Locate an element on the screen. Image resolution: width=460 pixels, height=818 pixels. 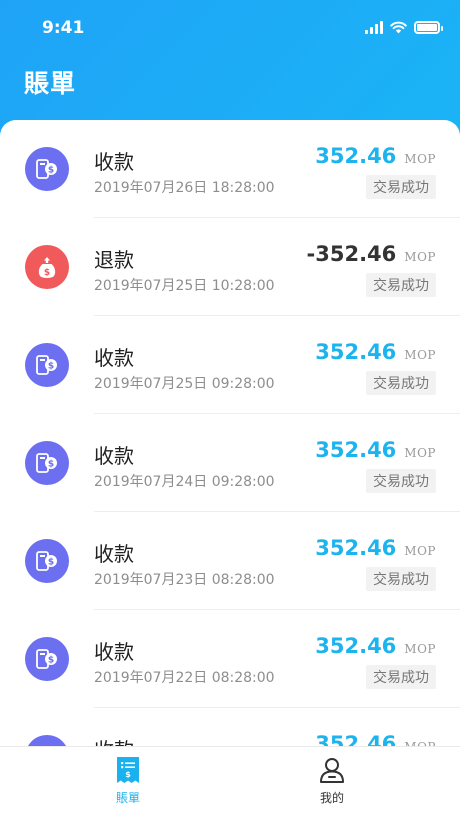
status-bar: 9:41 is located at coordinates (230, 29).